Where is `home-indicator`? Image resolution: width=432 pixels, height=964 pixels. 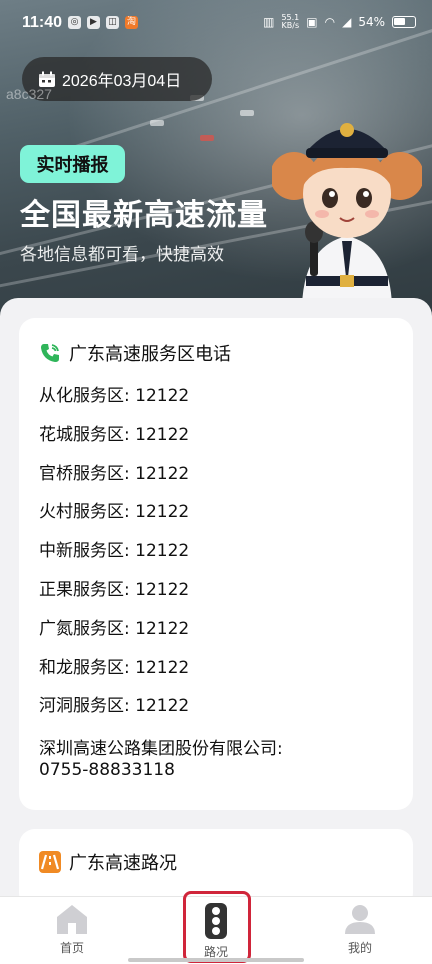 home-indicator is located at coordinates (216, 960).